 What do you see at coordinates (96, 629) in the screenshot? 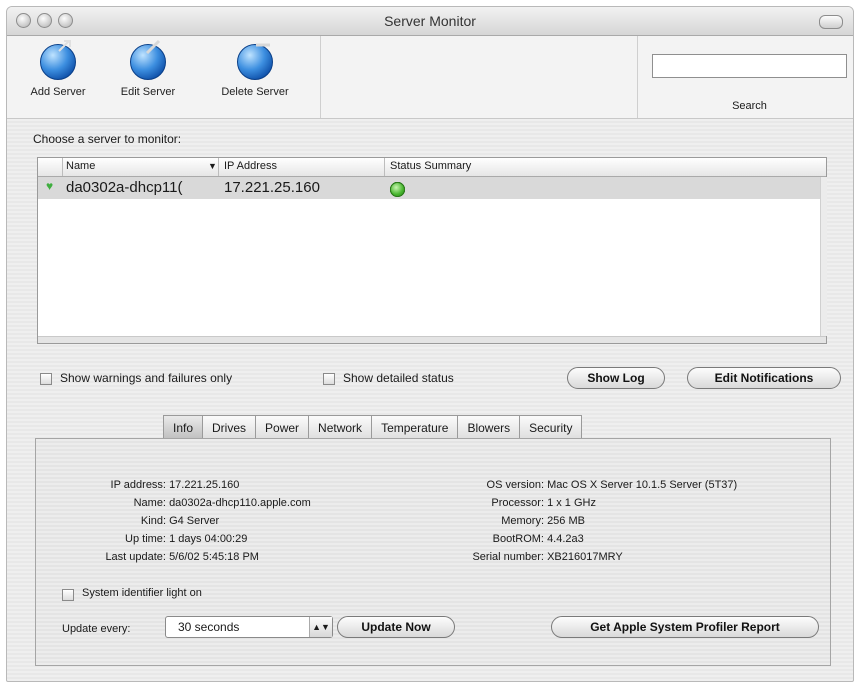
I see `update-every-label: Update every:` at bounding box center [96, 629].